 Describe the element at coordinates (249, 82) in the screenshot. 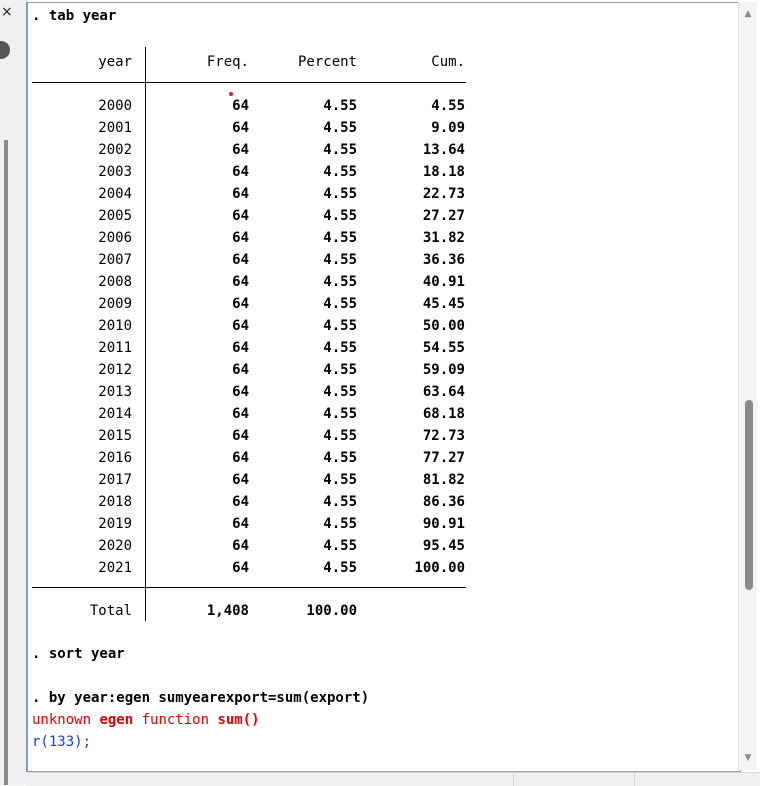

I see `table-header-rule` at that location.